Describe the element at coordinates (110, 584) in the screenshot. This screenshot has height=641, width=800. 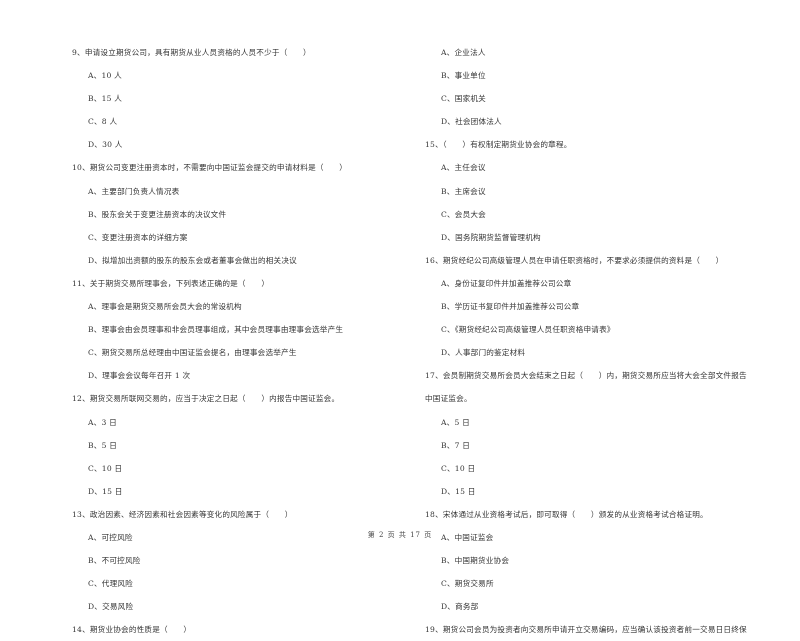
I see `answer-option: C、代理风险` at that location.